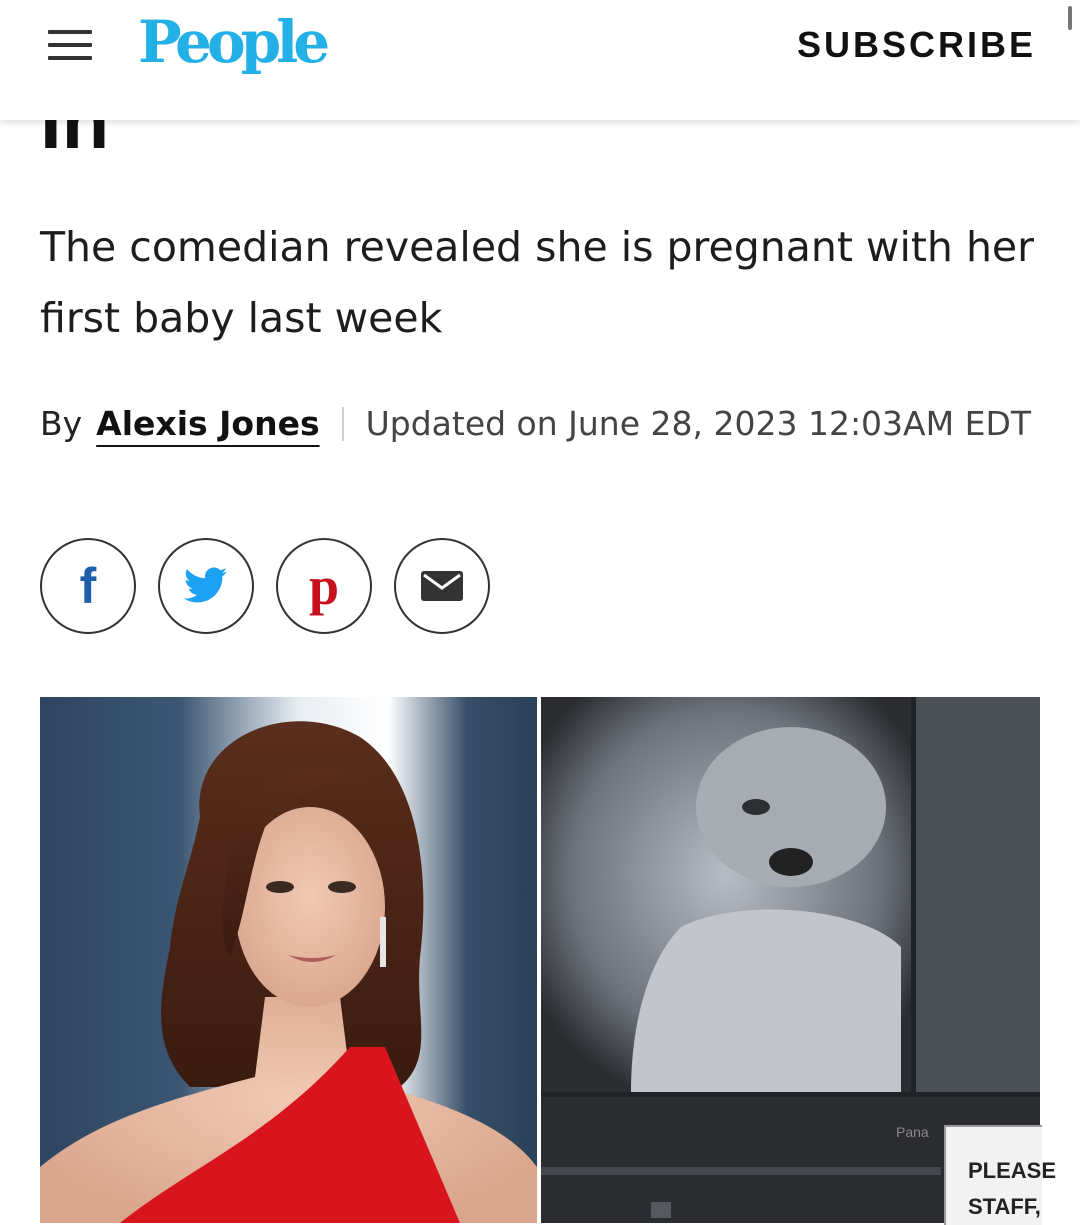 This screenshot has height=1225, width=1080. Describe the element at coordinates (61, 423) in the screenshot. I see `byline-prefix: By` at that location.